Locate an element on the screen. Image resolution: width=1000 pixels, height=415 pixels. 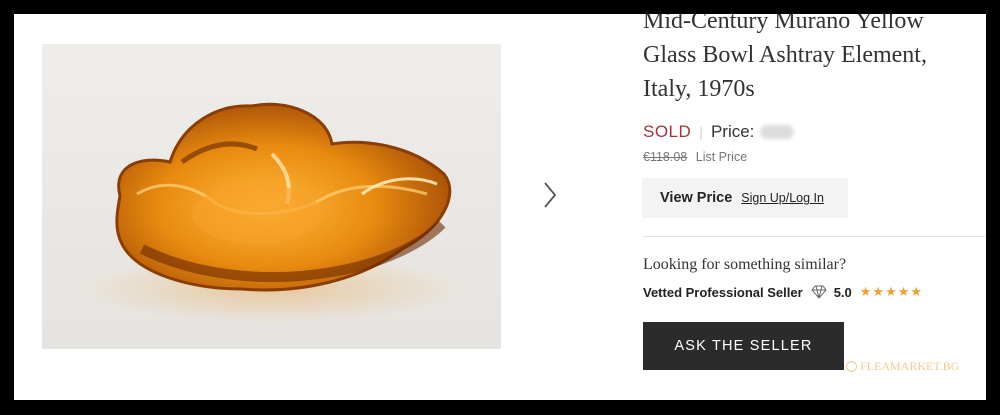
rating-stars: ★★★★★ is located at coordinates (891, 291).